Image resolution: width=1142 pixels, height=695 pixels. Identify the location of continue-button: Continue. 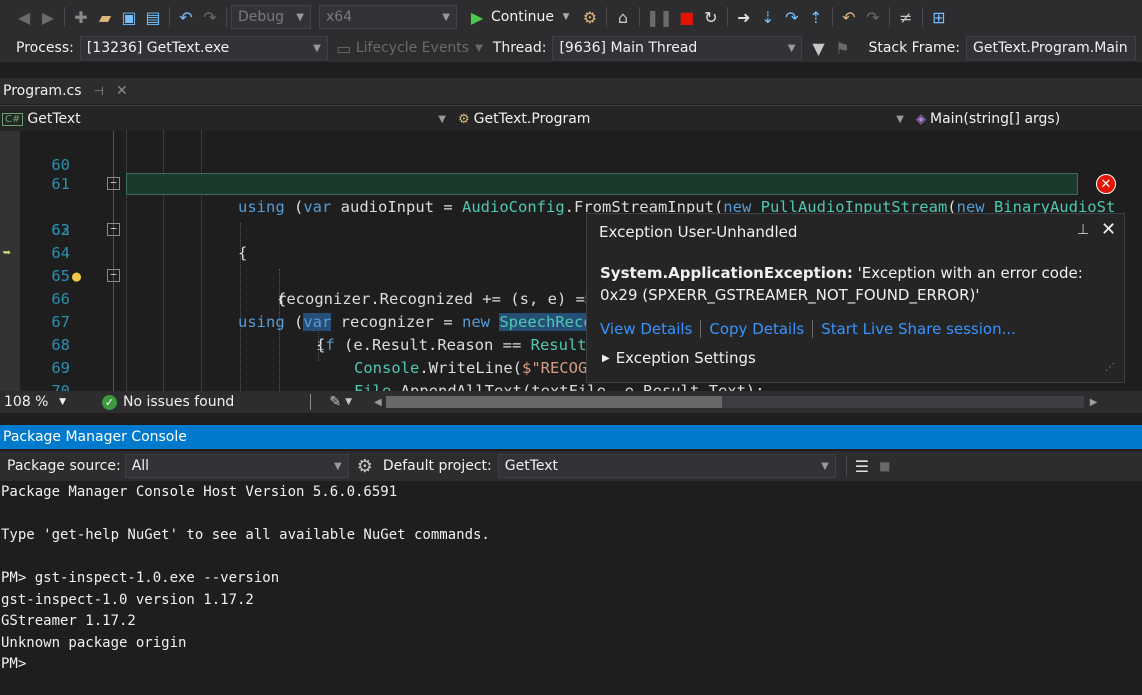
(522, 17).